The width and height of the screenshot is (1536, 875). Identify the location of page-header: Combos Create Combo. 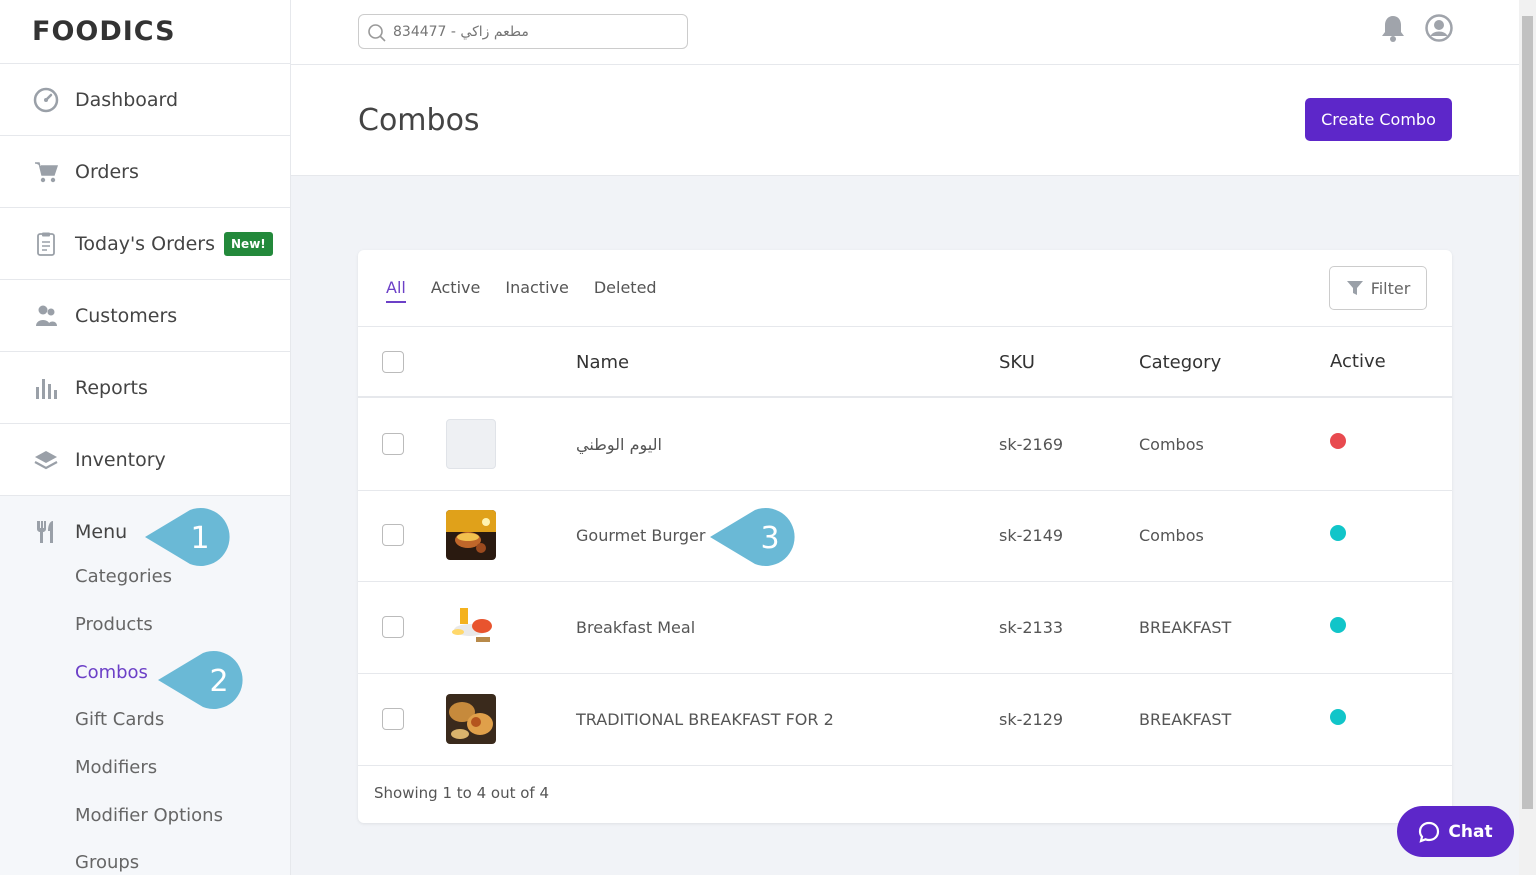
(905, 120).